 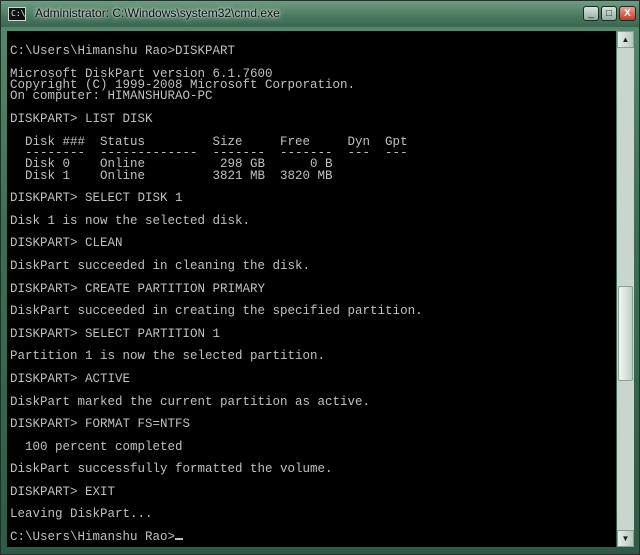 What do you see at coordinates (171, 175) in the screenshot?
I see `console-line: Disk 1 Online 3821 MB 3820 MB` at bounding box center [171, 175].